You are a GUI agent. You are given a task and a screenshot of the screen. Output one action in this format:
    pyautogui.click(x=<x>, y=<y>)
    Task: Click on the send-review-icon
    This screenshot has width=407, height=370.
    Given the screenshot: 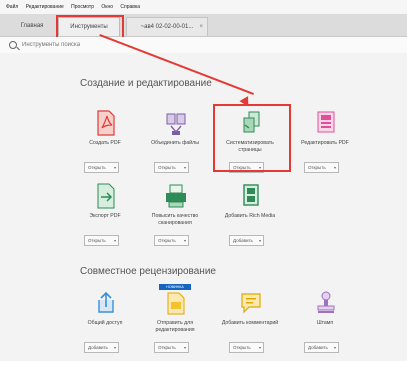 What is the action you would take?
    pyautogui.click(x=176, y=303)
    